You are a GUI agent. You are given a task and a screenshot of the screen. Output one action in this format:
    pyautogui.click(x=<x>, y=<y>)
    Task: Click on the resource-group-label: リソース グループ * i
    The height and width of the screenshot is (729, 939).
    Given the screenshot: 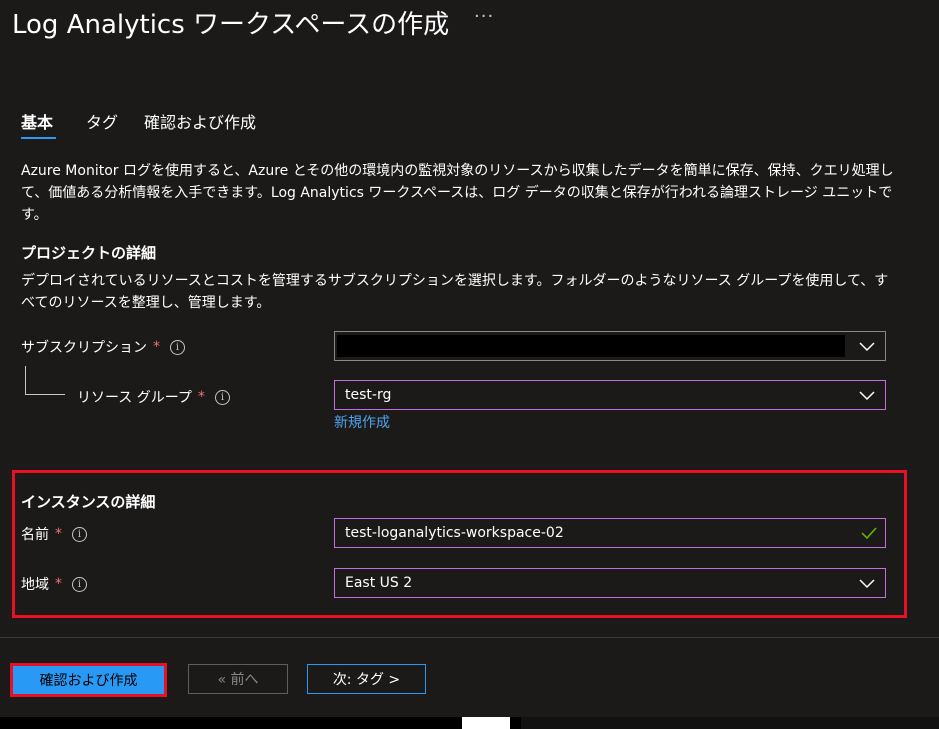 What is the action you would take?
    pyautogui.click(x=153, y=397)
    